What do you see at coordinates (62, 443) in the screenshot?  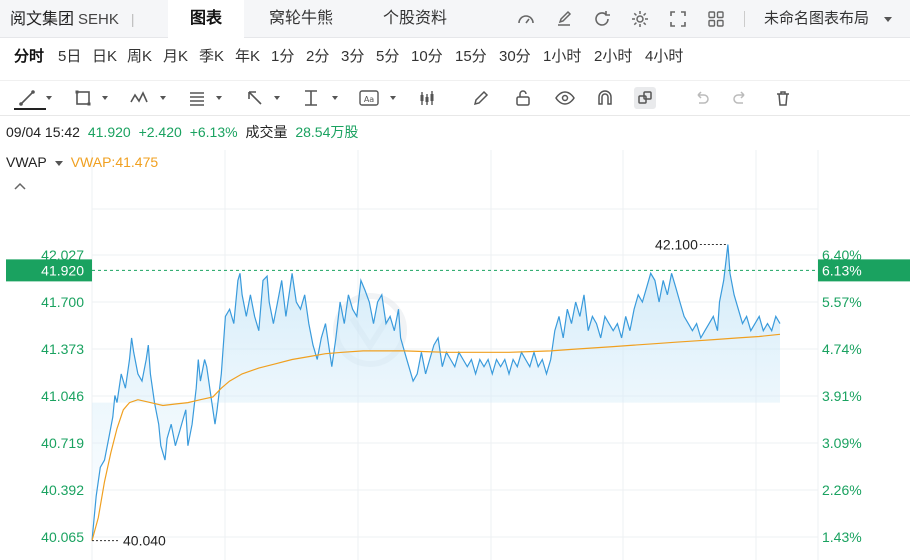 I see `price-tick-label: 40.719` at bounding box center [62, 443].